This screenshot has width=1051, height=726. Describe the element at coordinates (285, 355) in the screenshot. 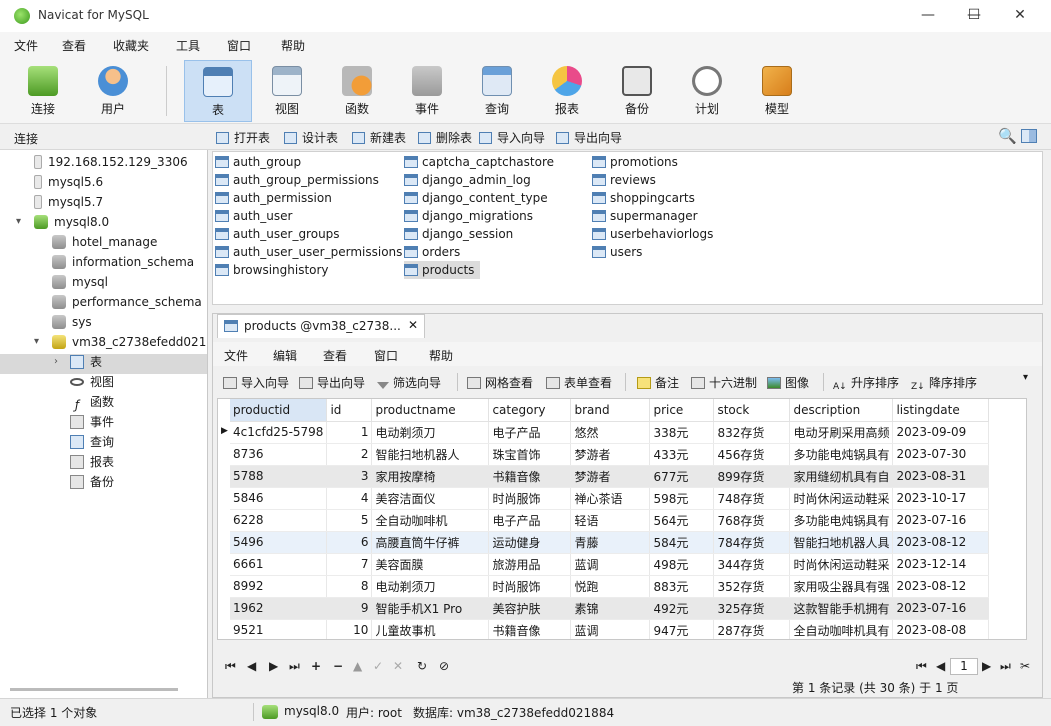

I see `inner-menu-edit: 编辑` at that location.